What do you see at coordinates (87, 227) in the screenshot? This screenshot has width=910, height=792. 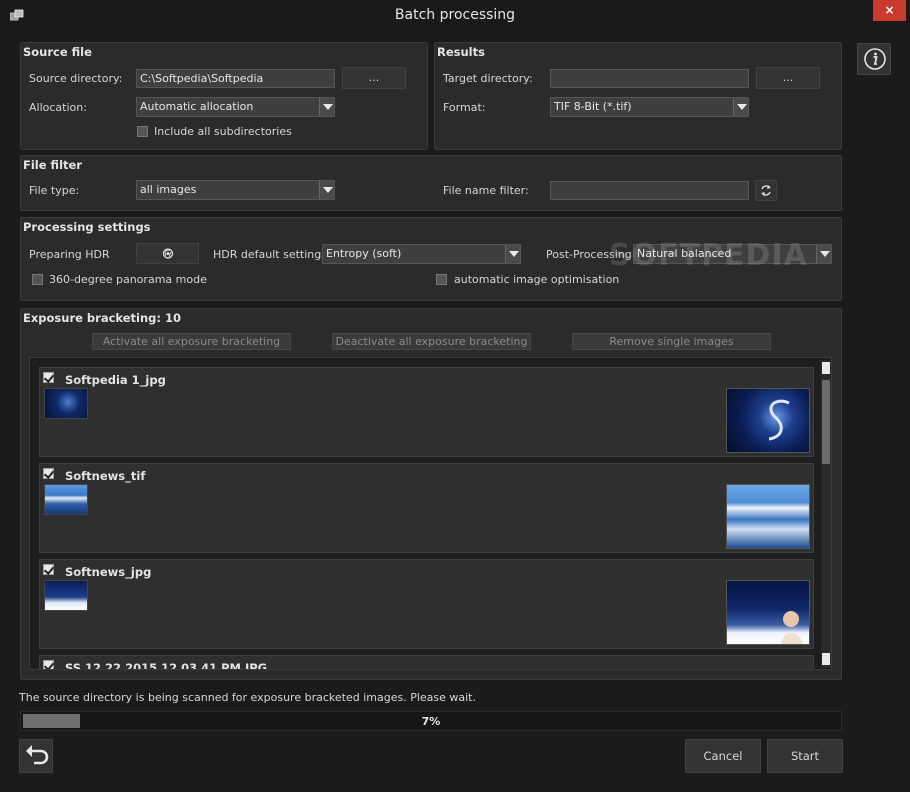 I see `processing-settings-title: Processing settings` at bounding box center [87, 227].